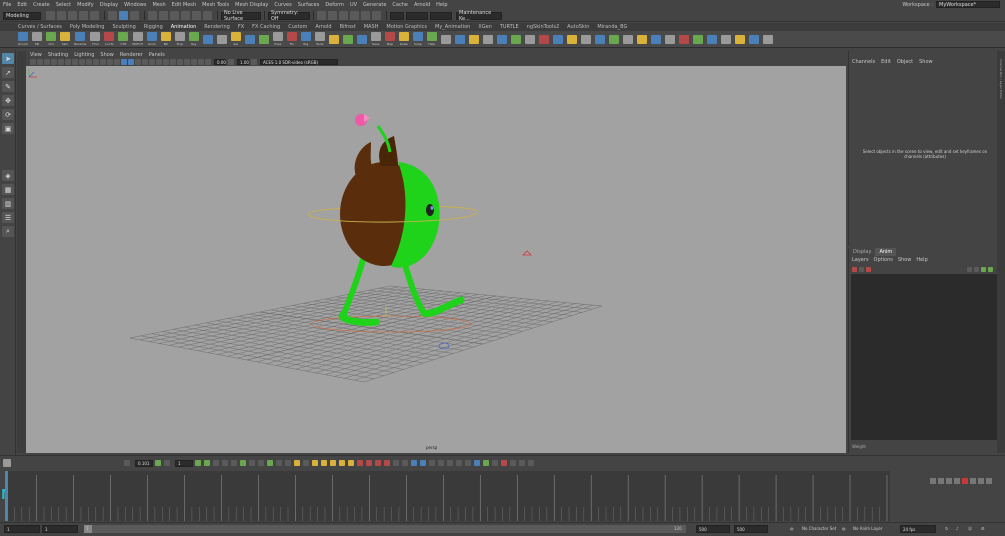  I want to click on shelf-tool-bk: BK, so click(165, 39).